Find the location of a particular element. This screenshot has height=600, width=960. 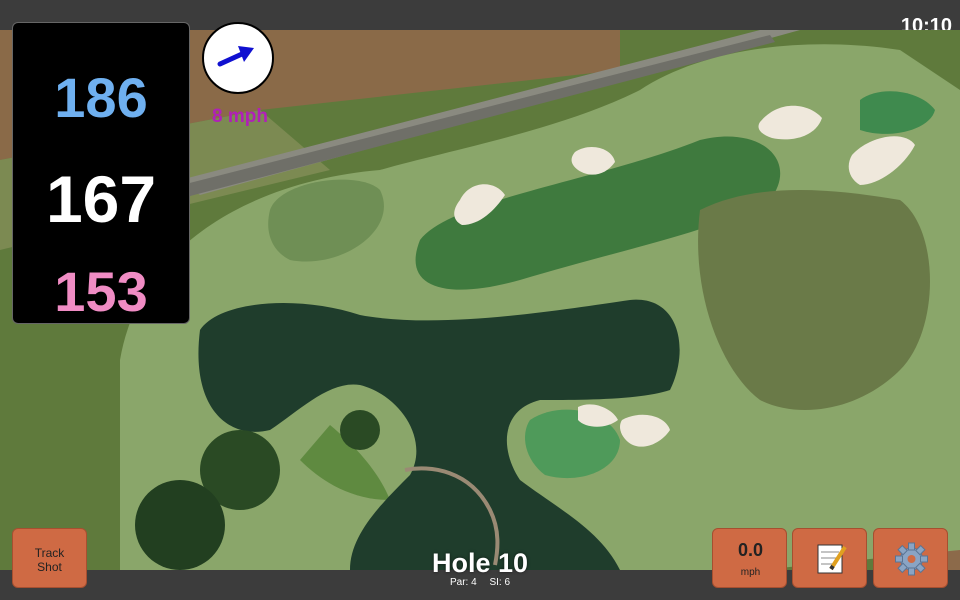

notepad-icon is located at coordinates (832, 559).